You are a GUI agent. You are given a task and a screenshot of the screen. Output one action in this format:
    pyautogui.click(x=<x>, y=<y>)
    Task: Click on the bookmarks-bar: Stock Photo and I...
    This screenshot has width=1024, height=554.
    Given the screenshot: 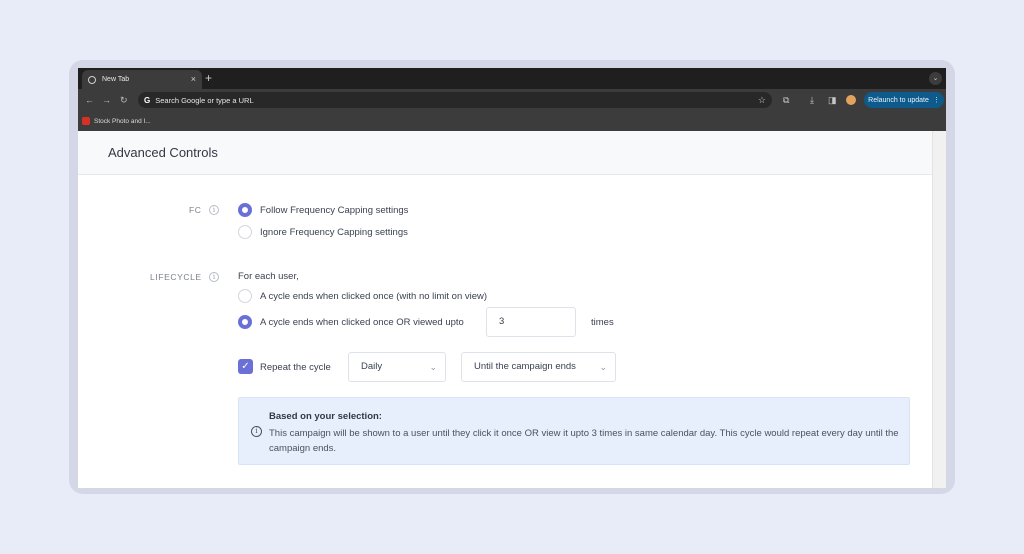 What is the action you would take?
    pyautogui.click(x=512, y=121)
    